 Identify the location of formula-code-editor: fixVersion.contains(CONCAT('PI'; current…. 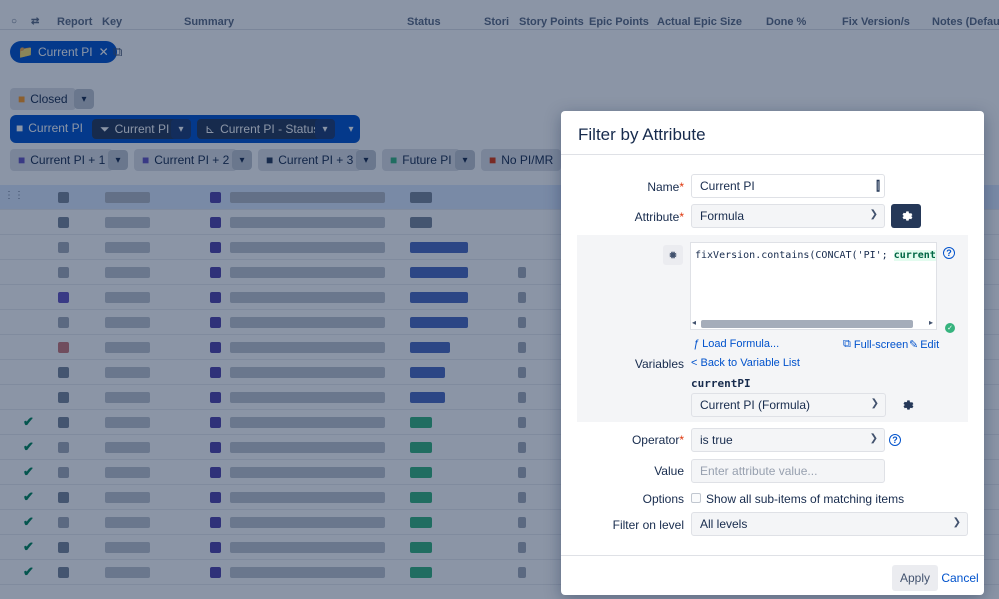
(813, 286).